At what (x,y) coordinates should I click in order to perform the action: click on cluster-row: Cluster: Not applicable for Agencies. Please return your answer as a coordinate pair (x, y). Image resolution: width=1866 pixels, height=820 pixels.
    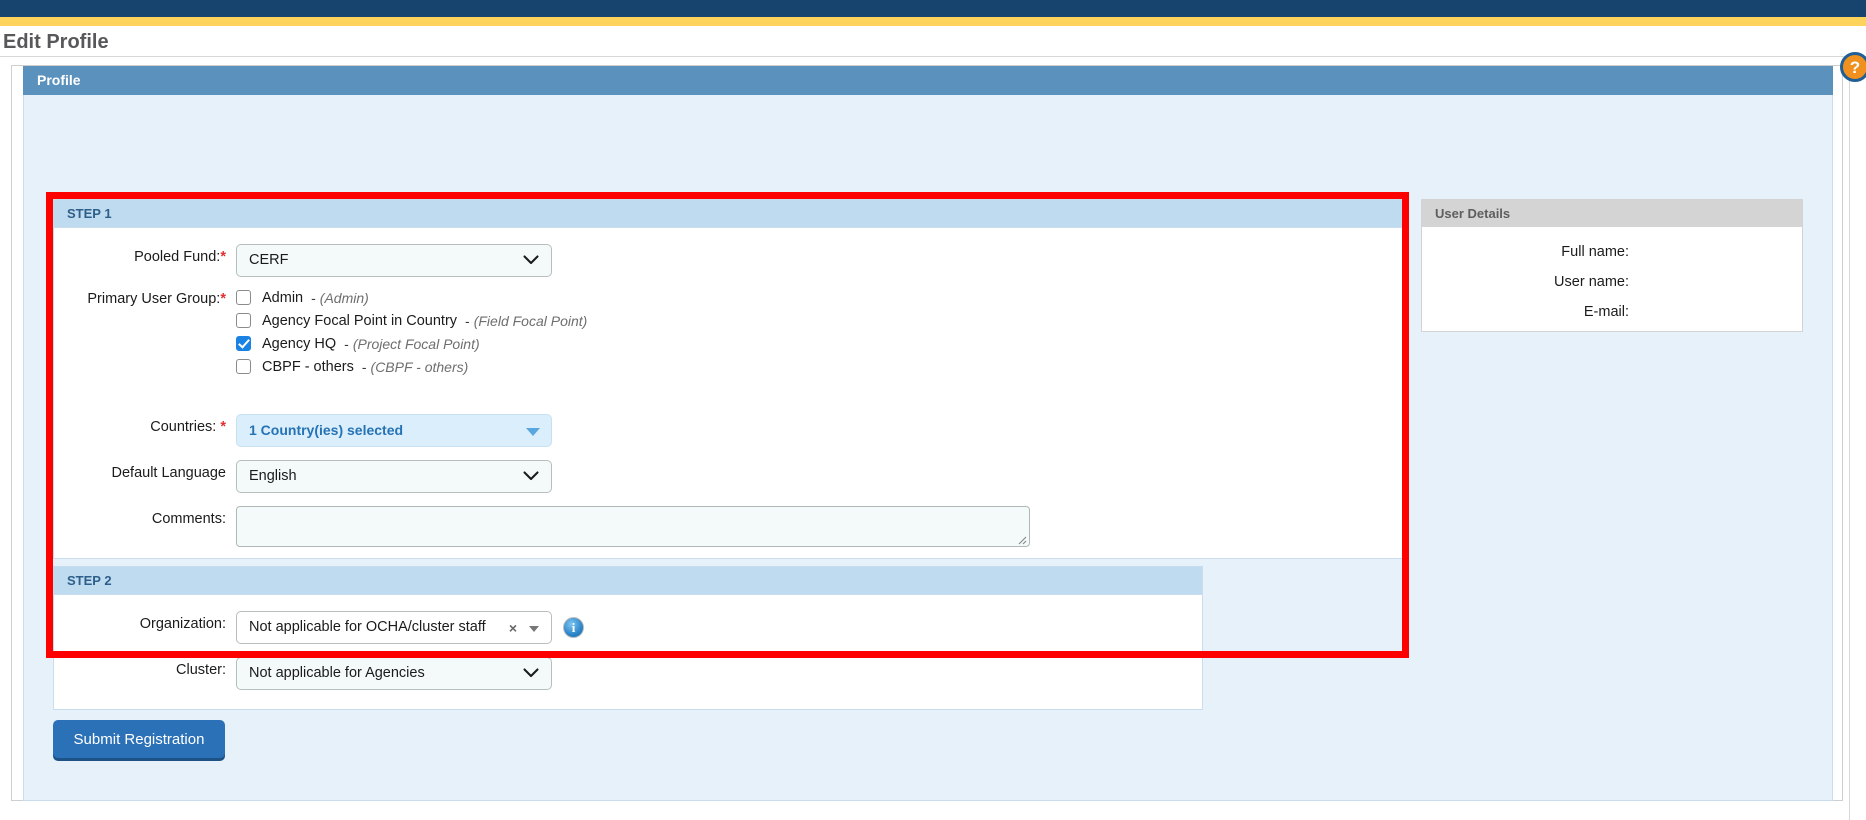
    Looking at the image, I should click on (303, 673).